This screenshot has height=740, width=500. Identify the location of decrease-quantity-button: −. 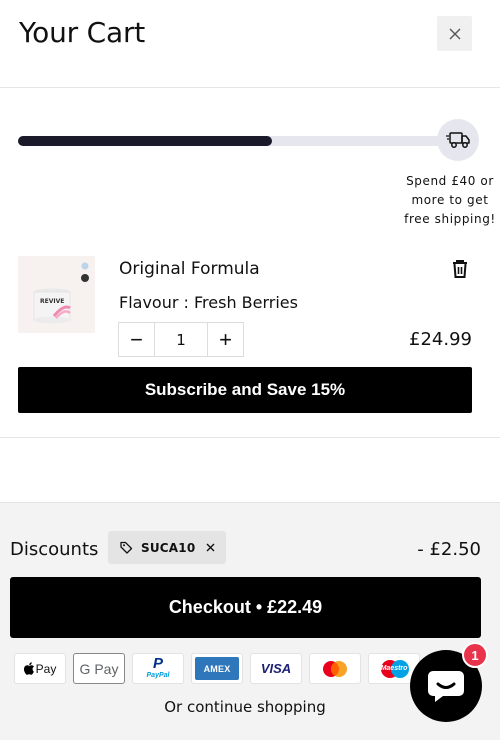
(137, 339).